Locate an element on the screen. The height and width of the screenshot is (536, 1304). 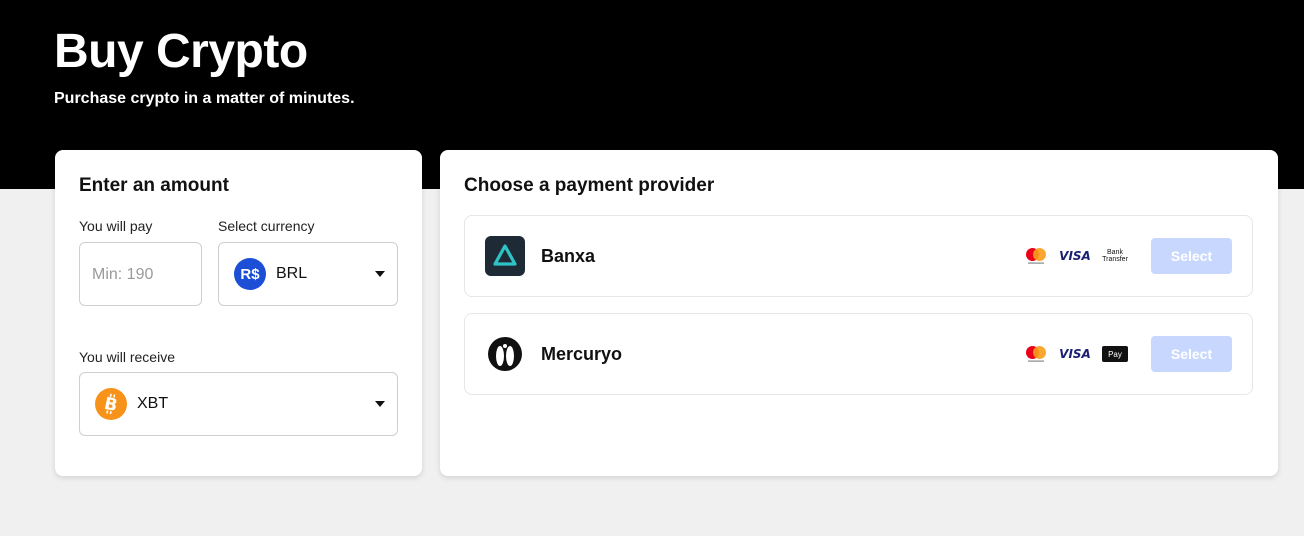
page-subtitle: Purchase crypto in a matter of minutes. is located at coordinates (204, 98).